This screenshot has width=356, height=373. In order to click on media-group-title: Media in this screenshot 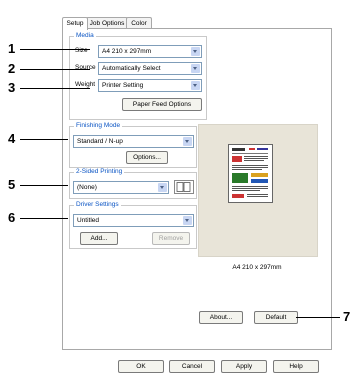, I will do `click(85, 35)`.